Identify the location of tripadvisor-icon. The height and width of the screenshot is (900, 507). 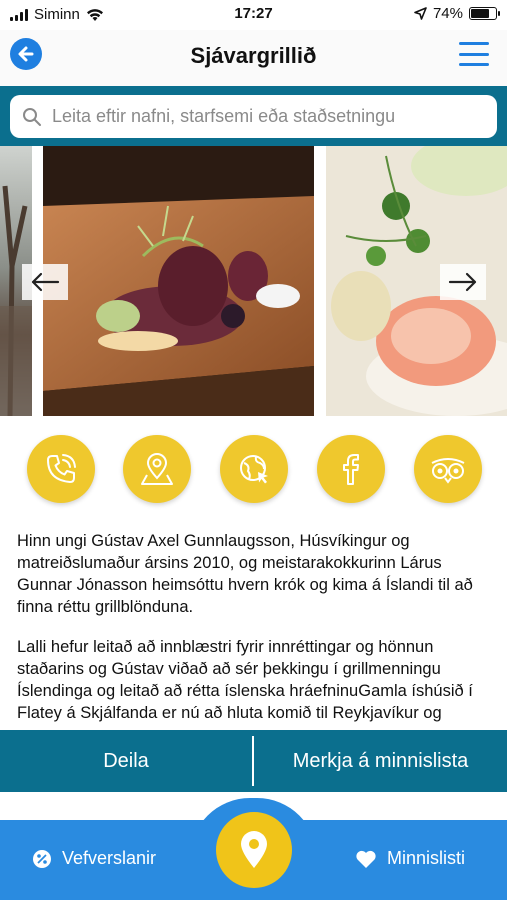
(448, 471).